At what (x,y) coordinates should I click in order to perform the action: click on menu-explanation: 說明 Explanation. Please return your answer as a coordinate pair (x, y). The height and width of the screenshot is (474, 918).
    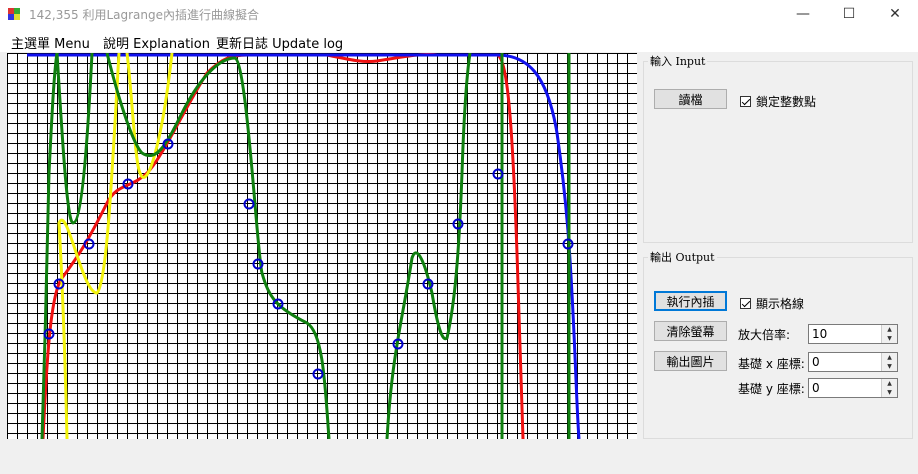
    Looking at the image, I should click on (156, 42).